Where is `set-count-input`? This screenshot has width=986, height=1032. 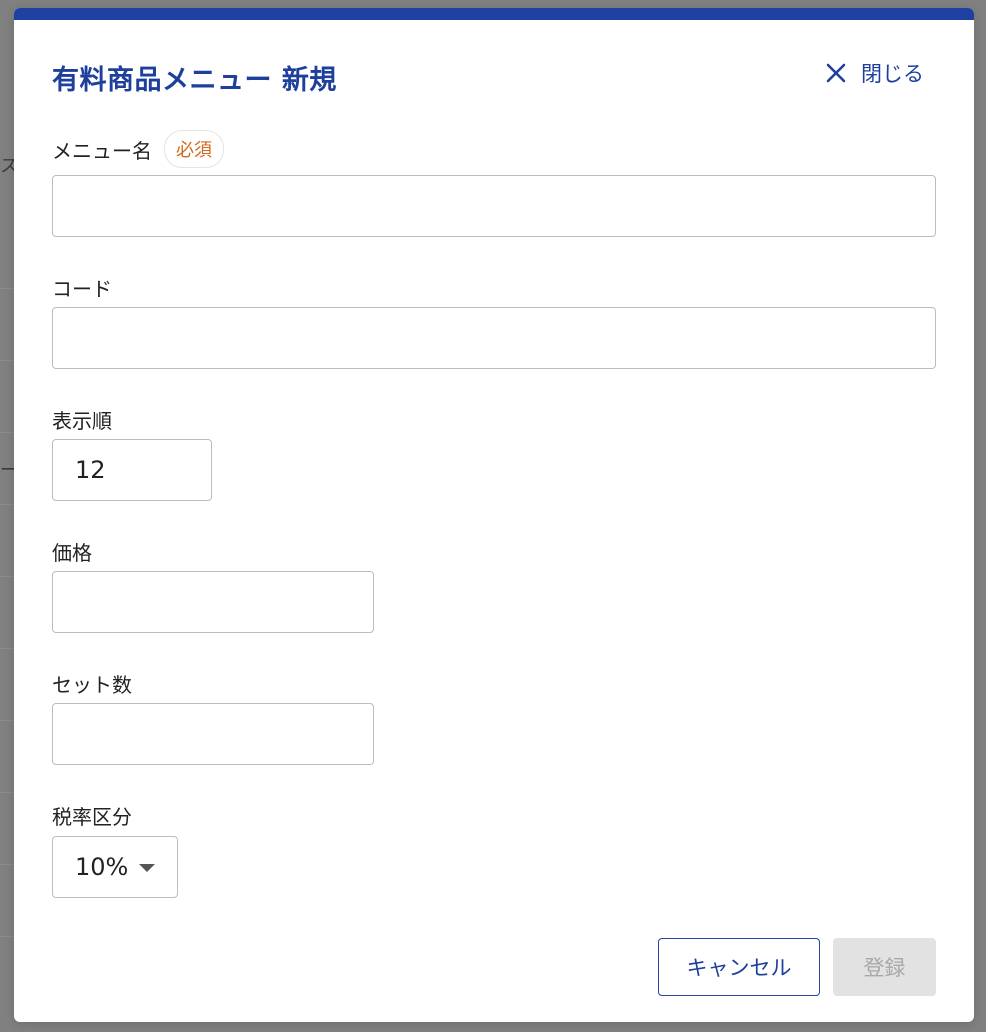
set-count-input is located at coordinates (213, 734).